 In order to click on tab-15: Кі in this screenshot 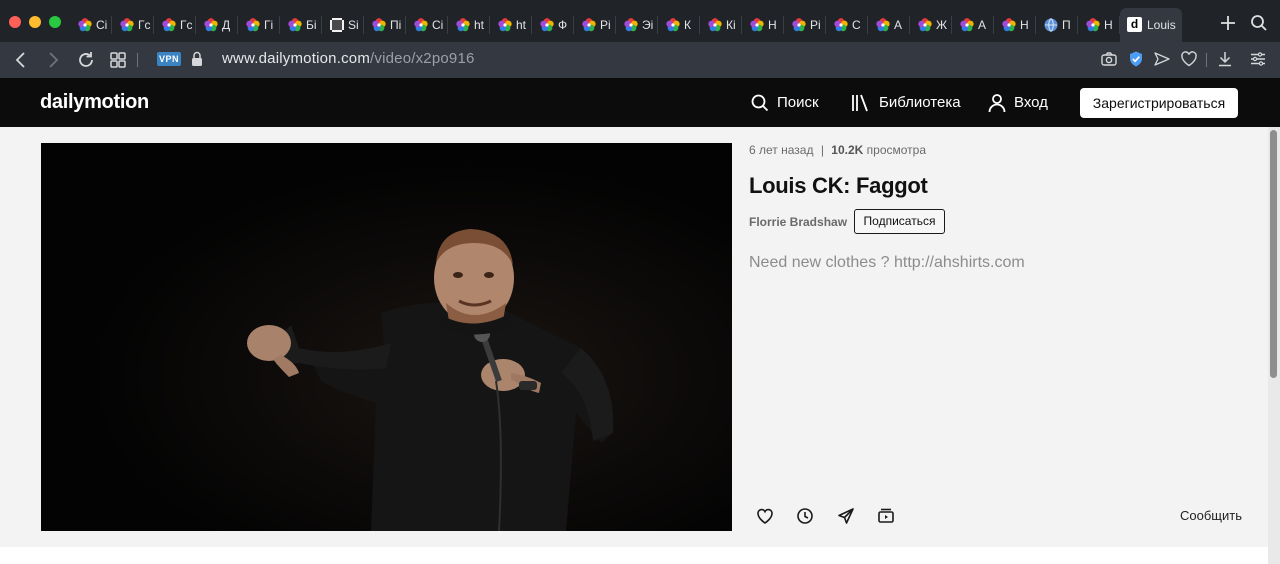, I will do `click(721, 25)`.